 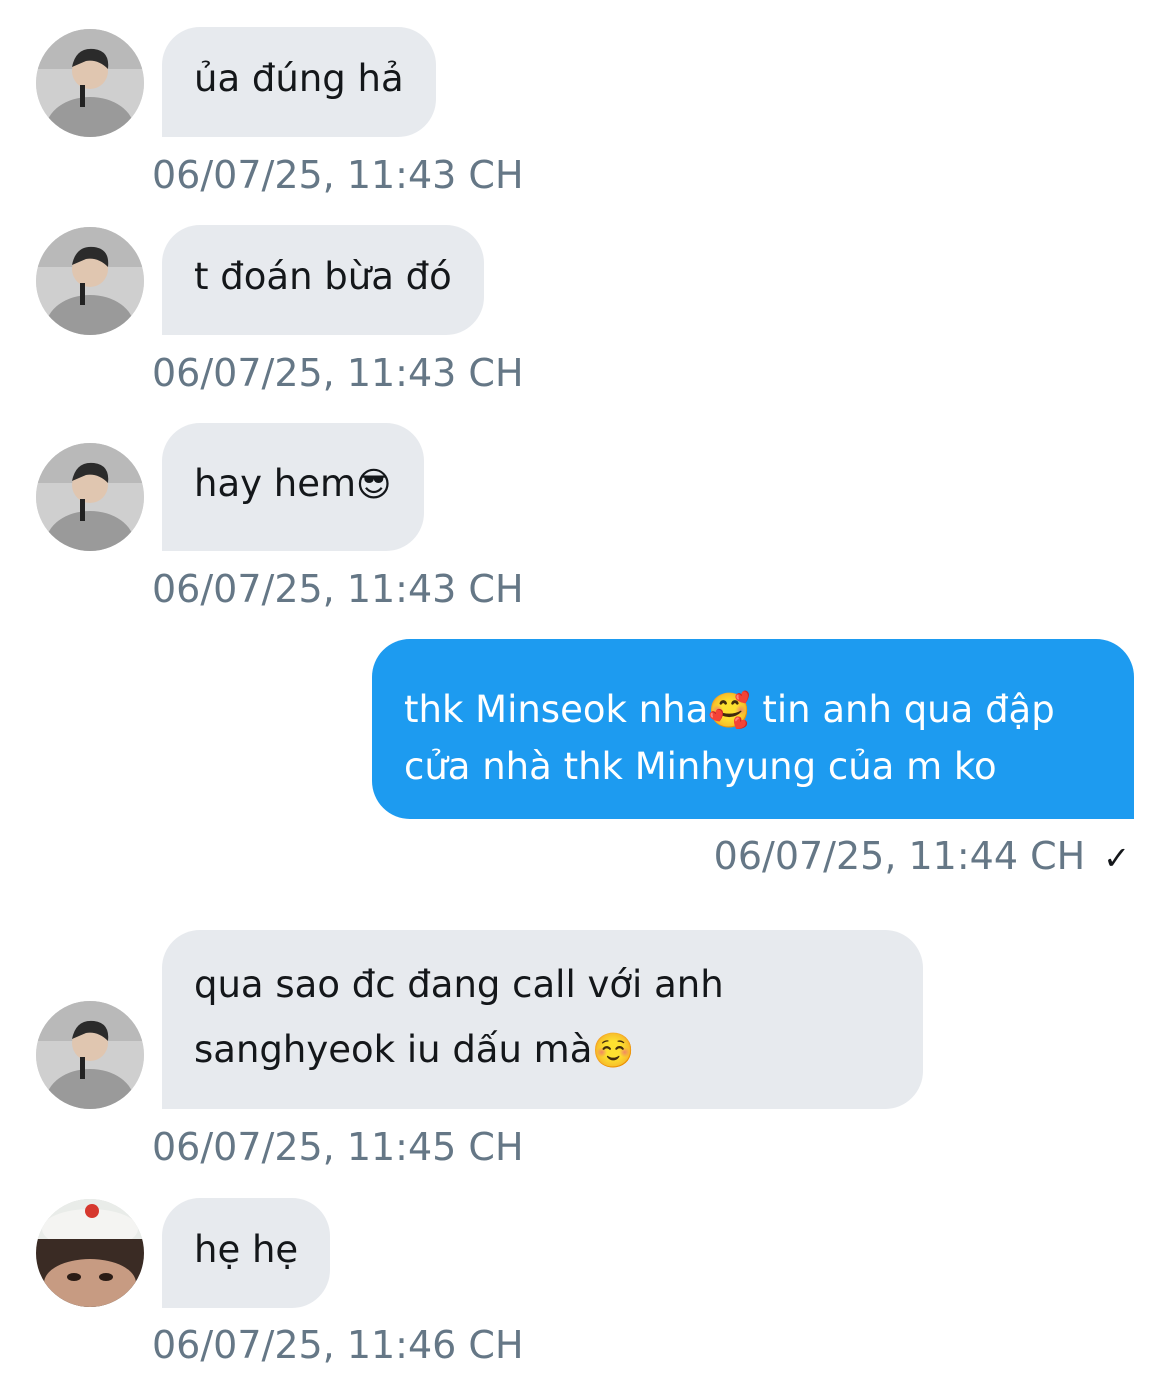 I want to click on message-timestamp-row: 06/07/25, 11:44 CH ✓, so click(x=922, y=857).